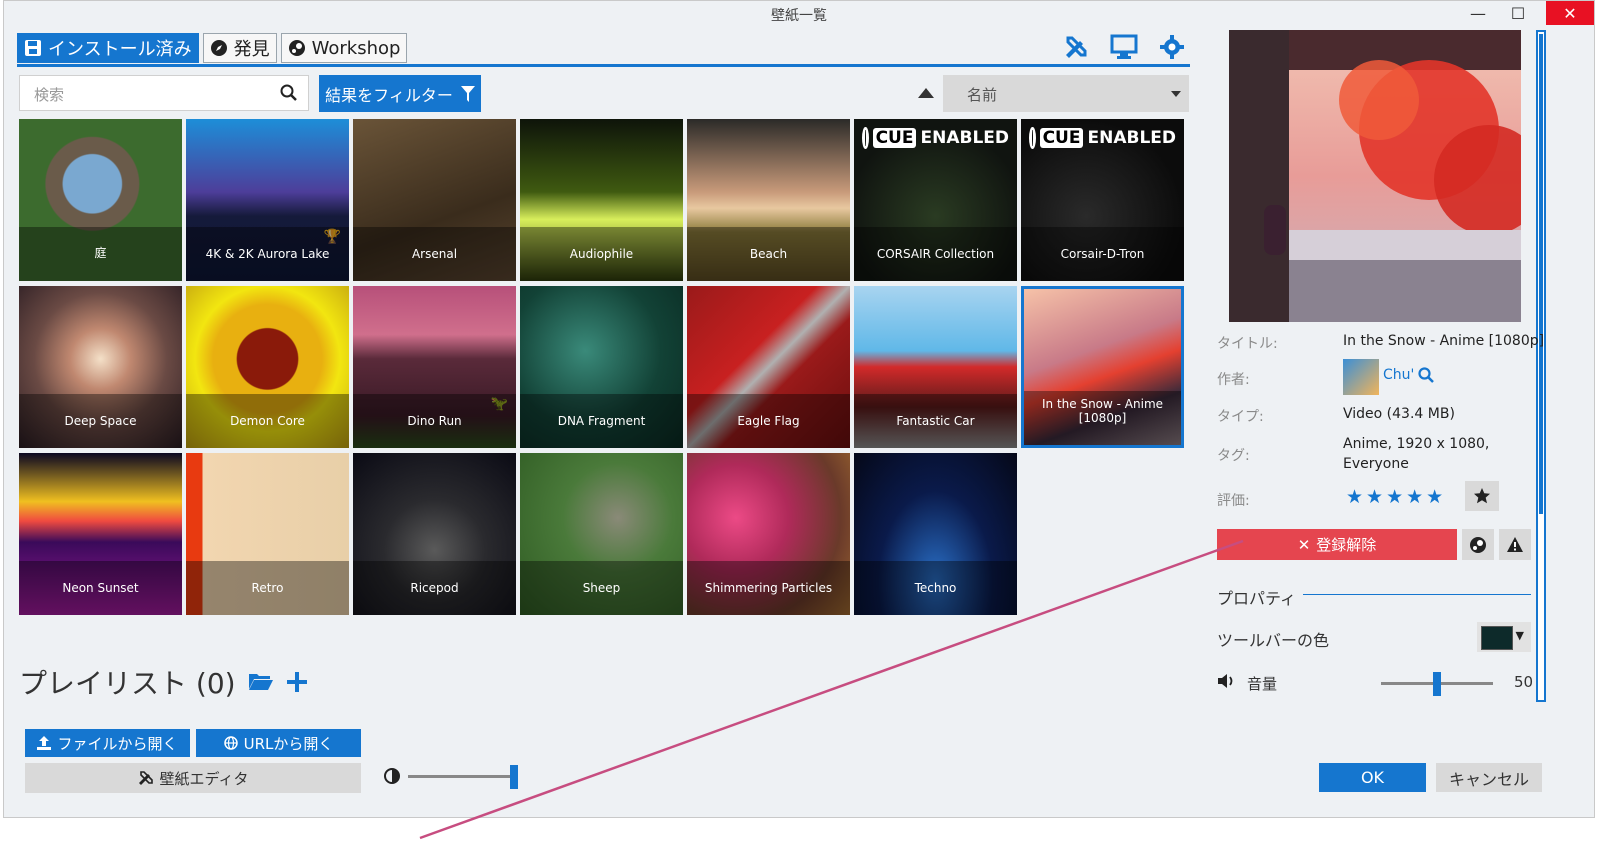  Describe the element at coordinates (935, 421) in the screenshot. I see `wallpaper-title: Fantastic Car` at that location.